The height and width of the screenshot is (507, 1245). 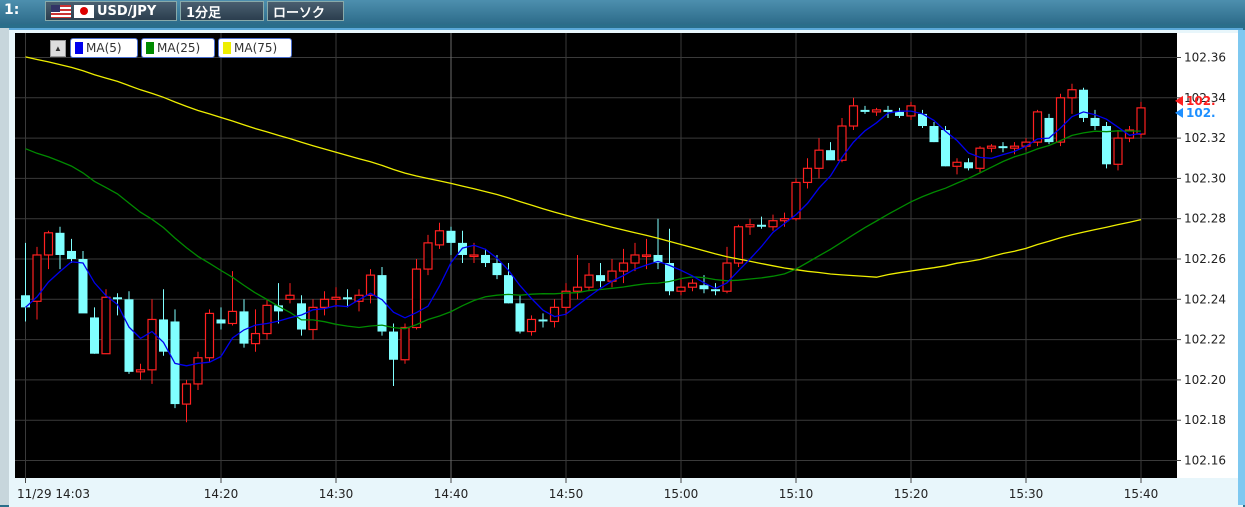 I want to click on ma5-label: MA(5), so click(x=104, y=48).